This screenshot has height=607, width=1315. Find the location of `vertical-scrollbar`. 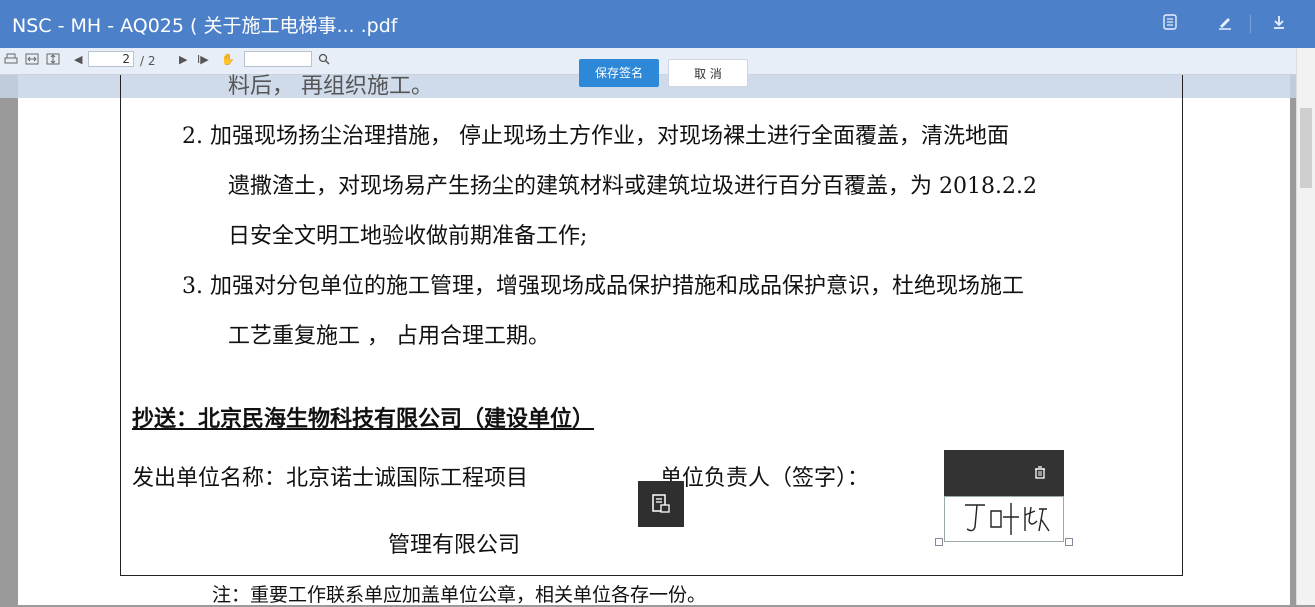

vertical-scrollbar is located at coordinates (1305, 326).